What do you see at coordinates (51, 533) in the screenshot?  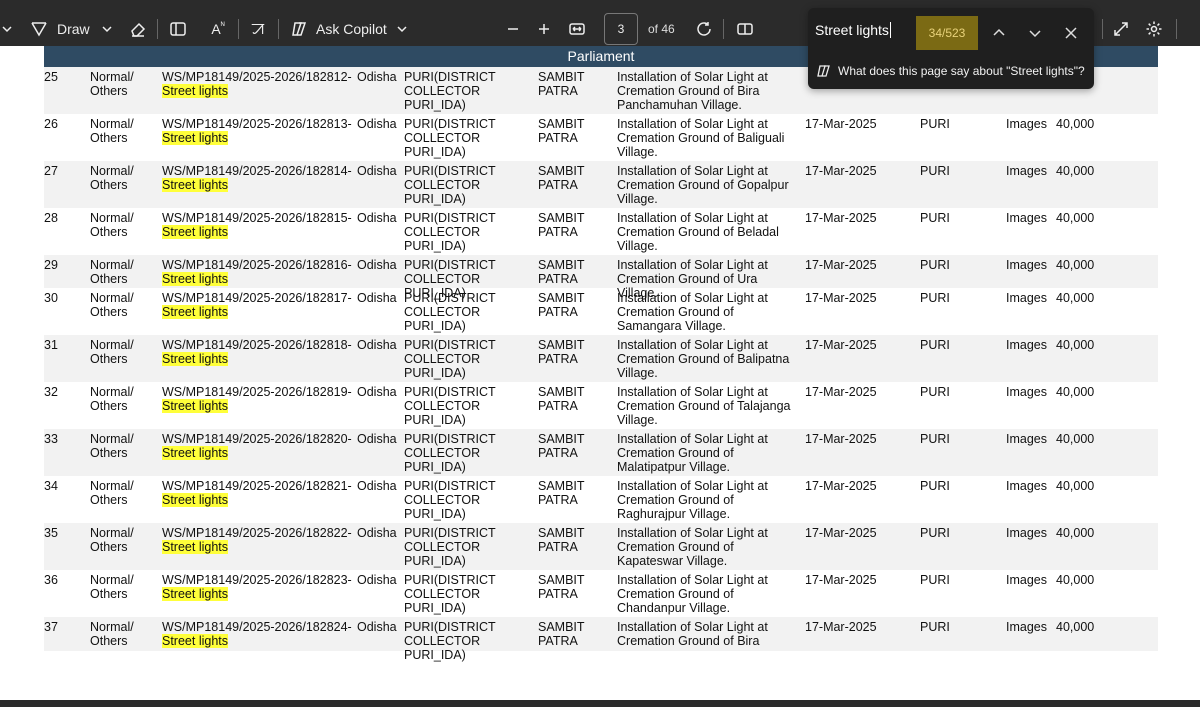 I see `row-number: 35` at bounding box center [51, 533].